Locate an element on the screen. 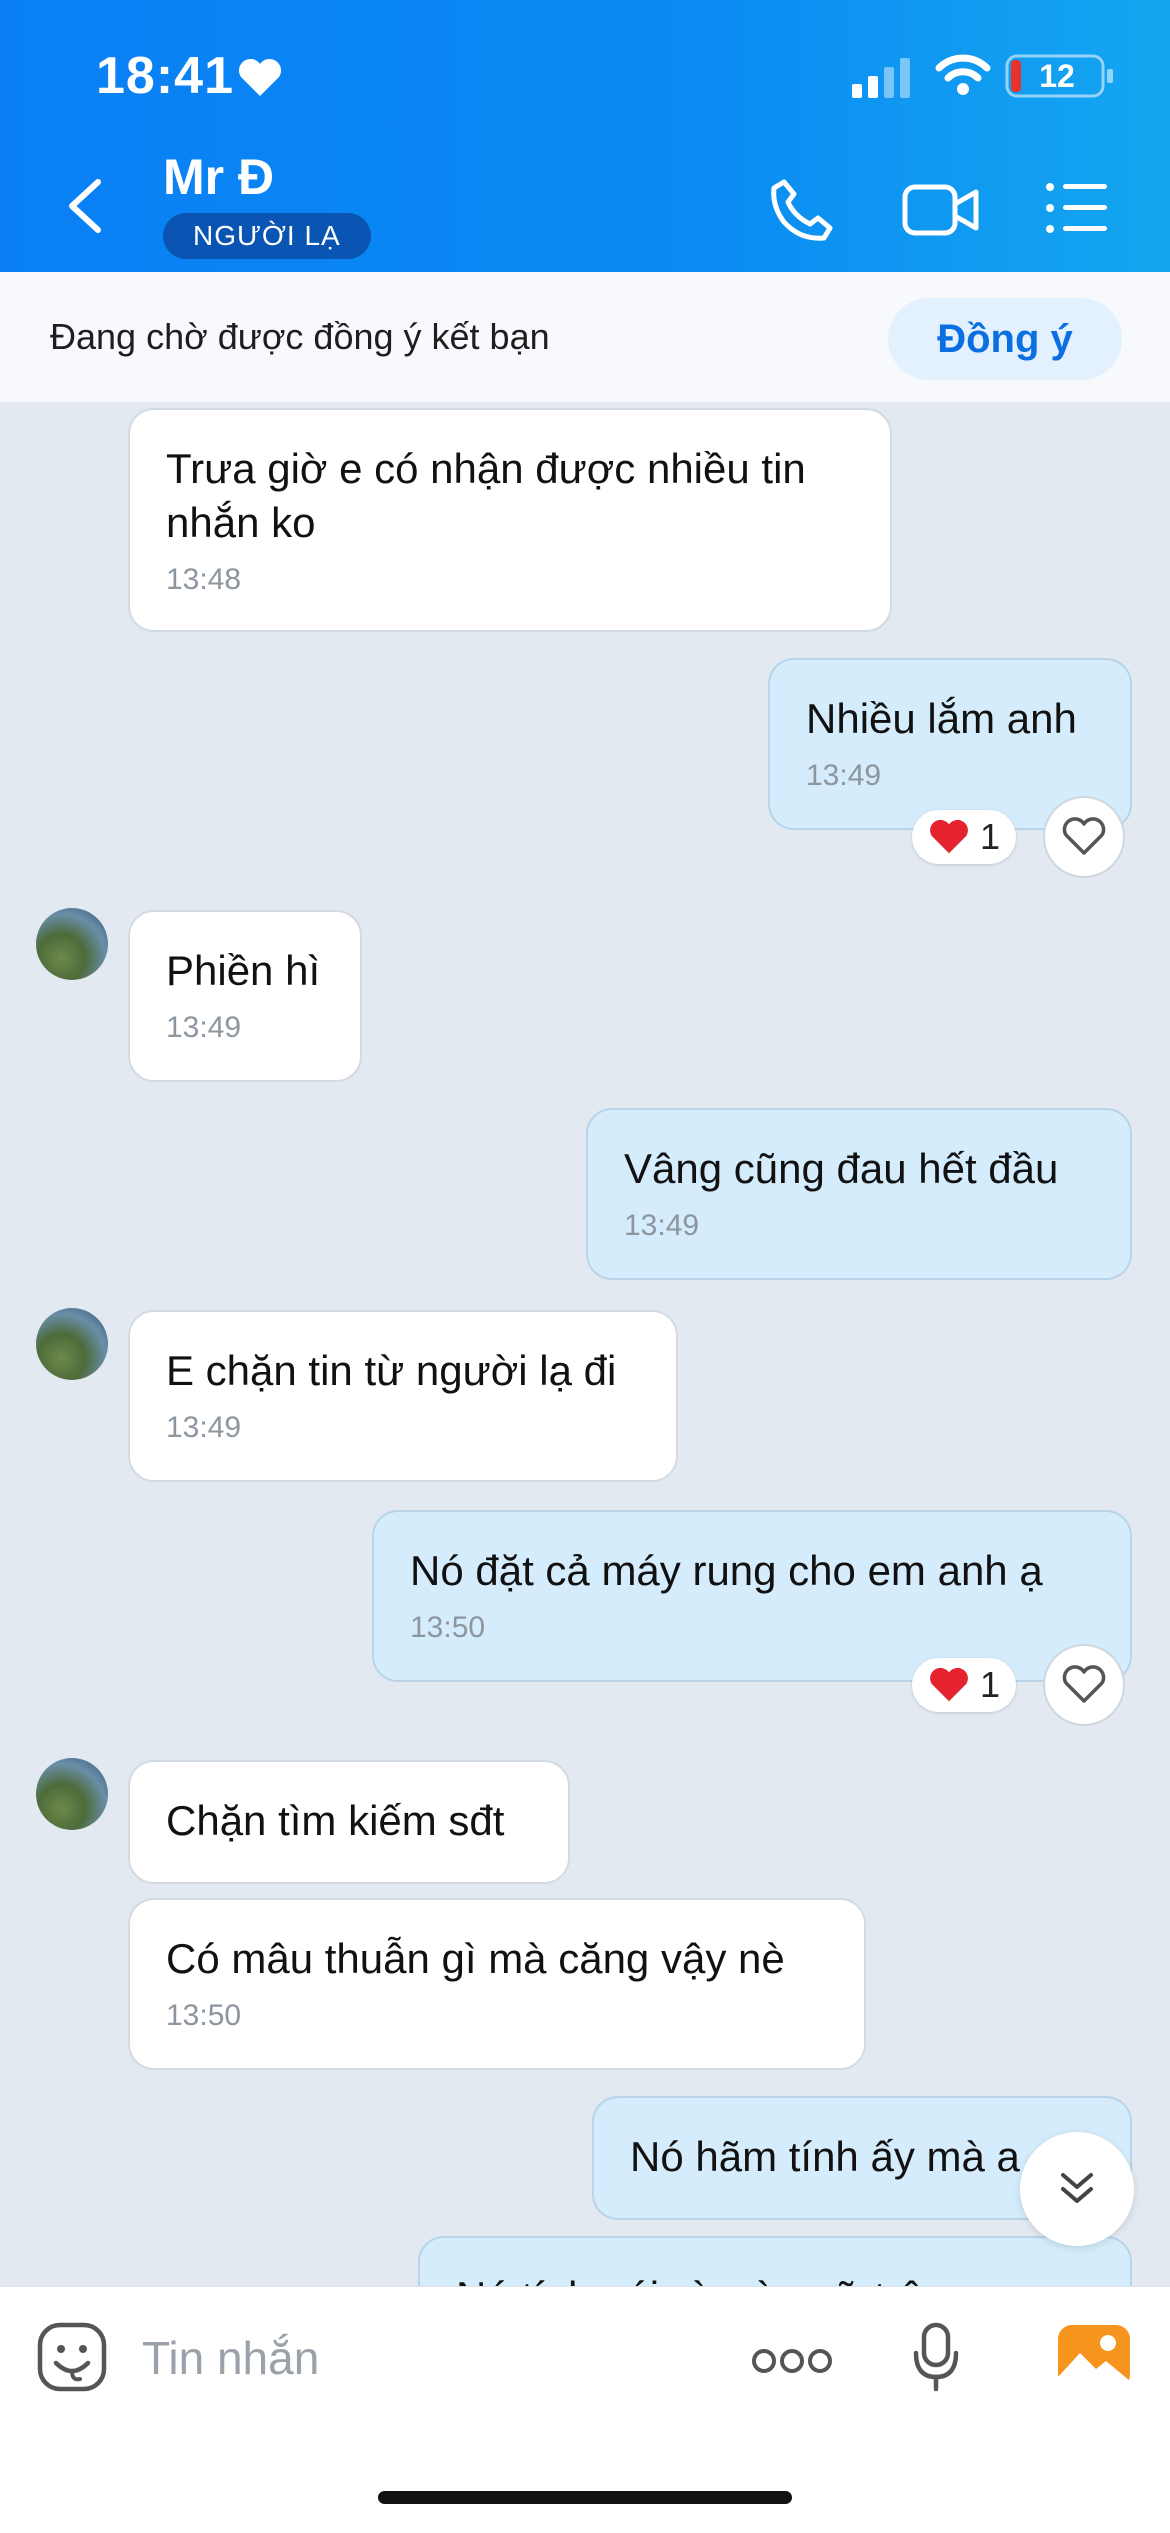 This screenshot has width=1170, height=2533. double-chevron-down-icon is located at coordinates (1077, 2188).